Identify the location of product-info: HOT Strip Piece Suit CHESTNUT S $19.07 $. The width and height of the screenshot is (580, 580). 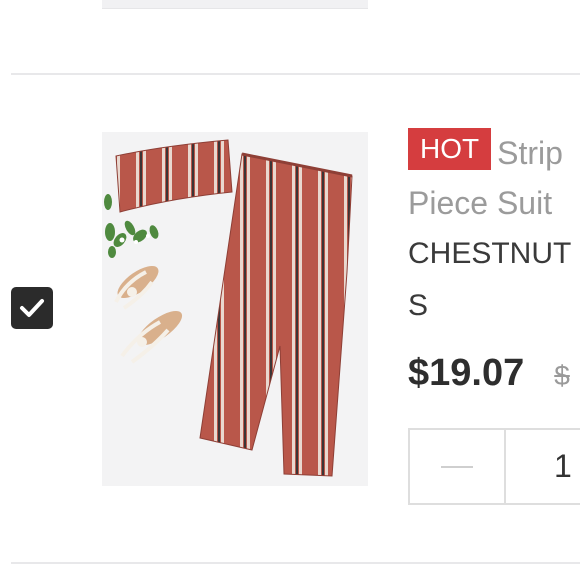
(494, 261).